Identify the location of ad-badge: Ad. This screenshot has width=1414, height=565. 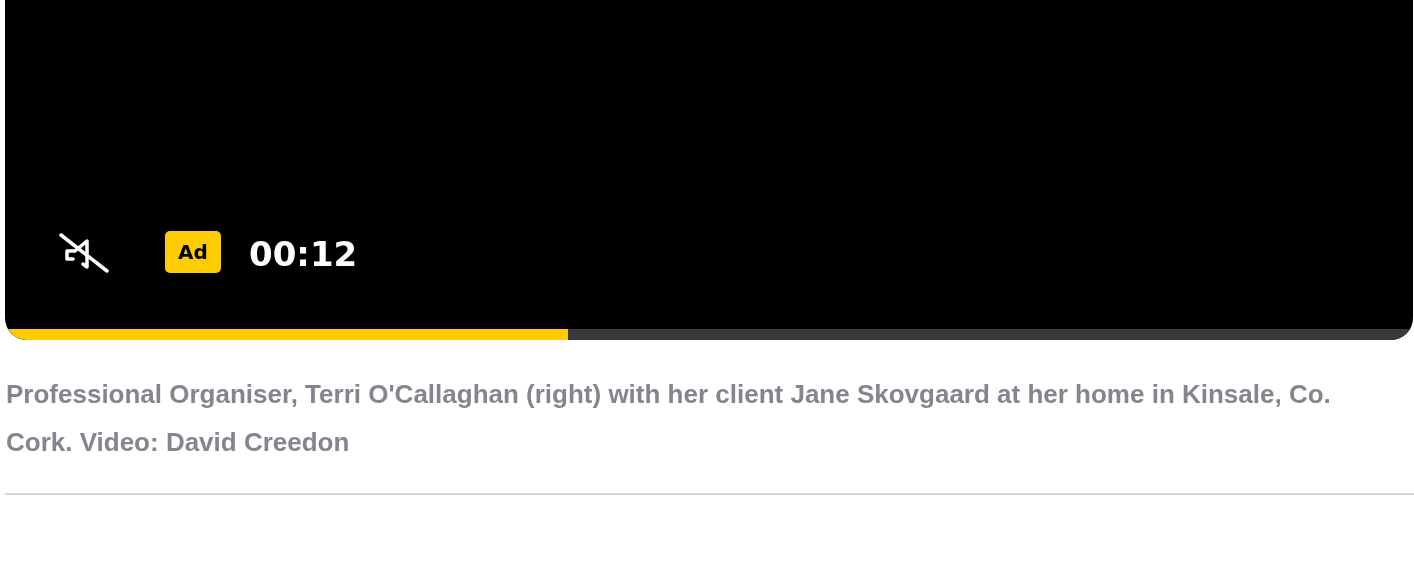
(193, 252).